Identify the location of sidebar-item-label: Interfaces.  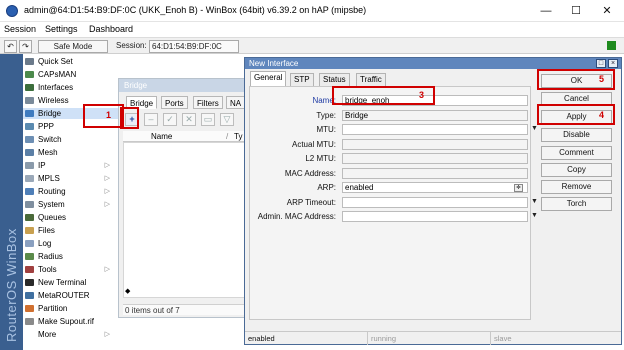
(56, 87).